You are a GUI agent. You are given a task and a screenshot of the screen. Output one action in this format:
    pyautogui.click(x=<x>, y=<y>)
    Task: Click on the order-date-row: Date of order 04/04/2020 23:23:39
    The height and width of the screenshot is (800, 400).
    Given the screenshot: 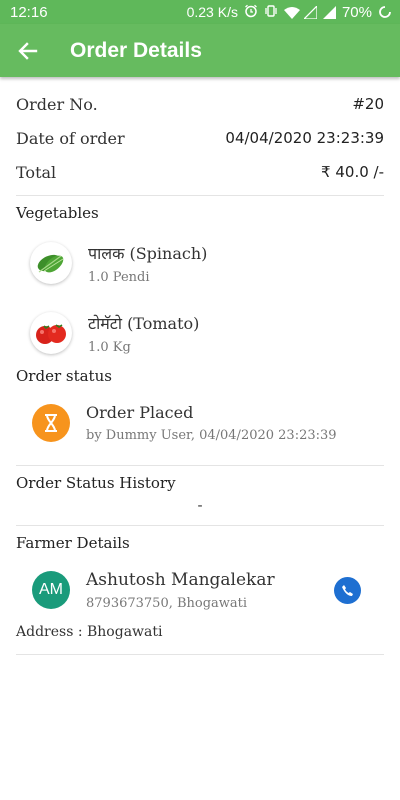 What is the action you would take?
    pyautogui.click(x=200, y=138)
    